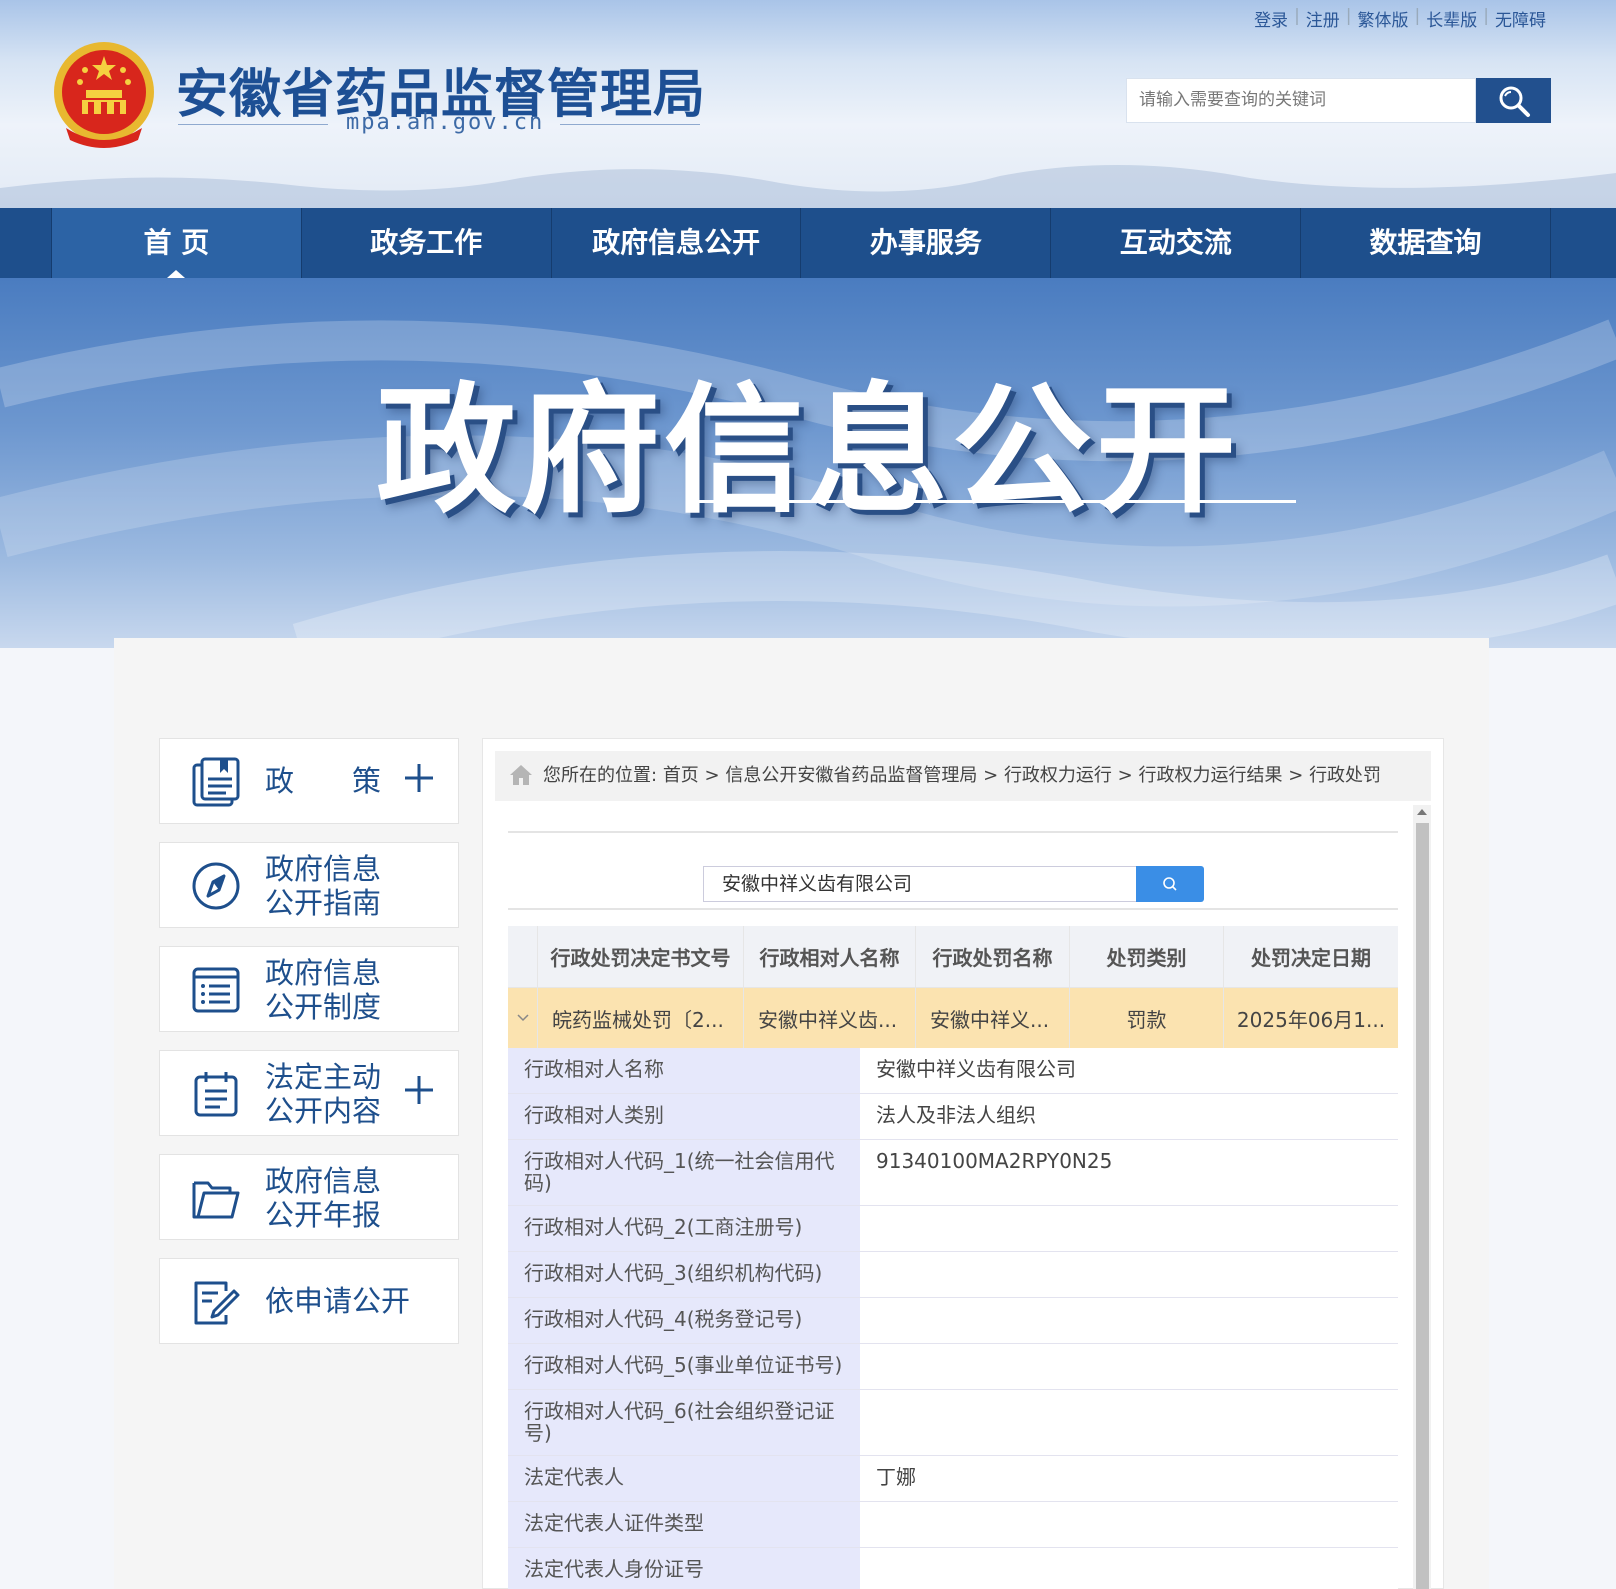 The height and width of the screenshot is (1589, 1616). What do you see at coordinates (851, 775) in the screenshot?
I see `breadcrumb-item-disclosure: 信息公开安徽省药品监督管理局` at bounding box center [851, 775].